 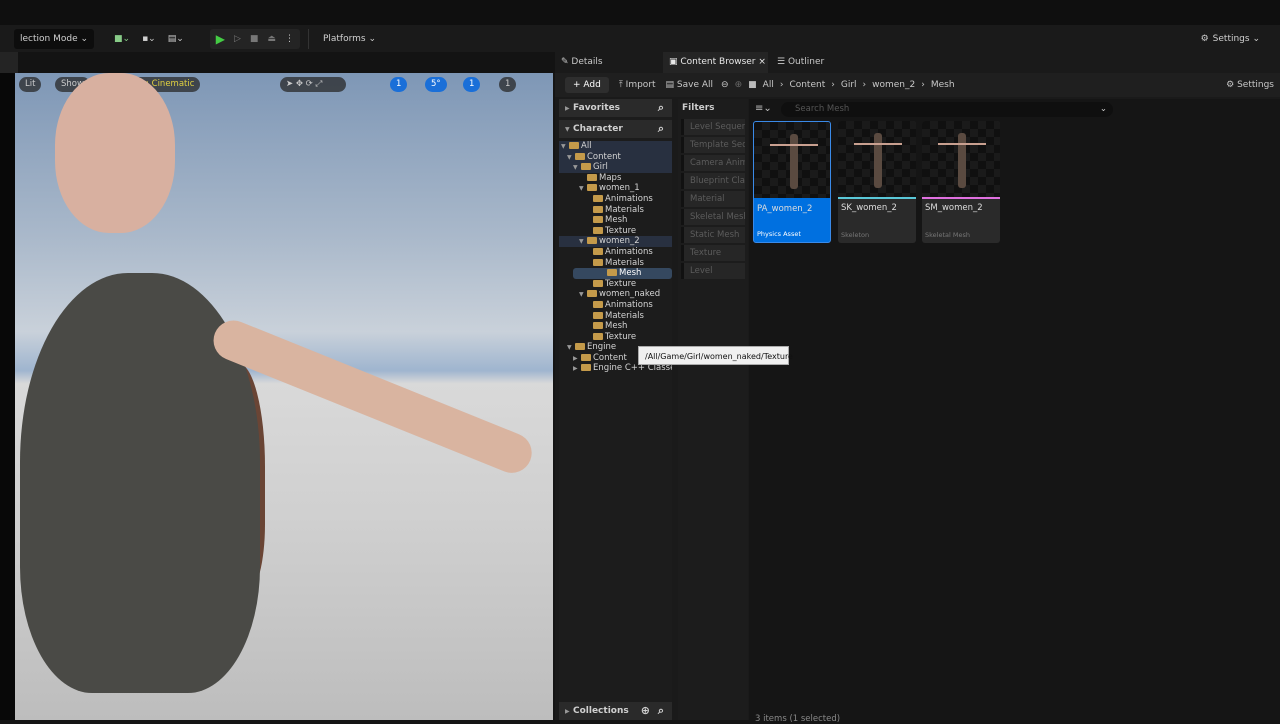 What do you see at coordinates (237, 39) in the screenshot?
I see `step-icon: ▷` at bounding box center [237, 39].